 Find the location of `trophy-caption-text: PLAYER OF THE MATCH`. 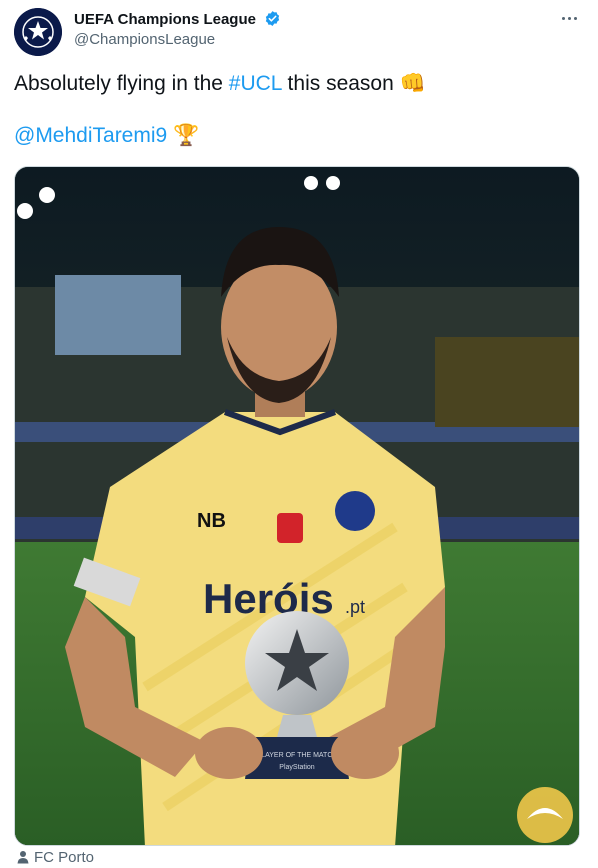

trophy-caption-text: PLAYER OF THE MATCH is located at coordinates (297, 755).